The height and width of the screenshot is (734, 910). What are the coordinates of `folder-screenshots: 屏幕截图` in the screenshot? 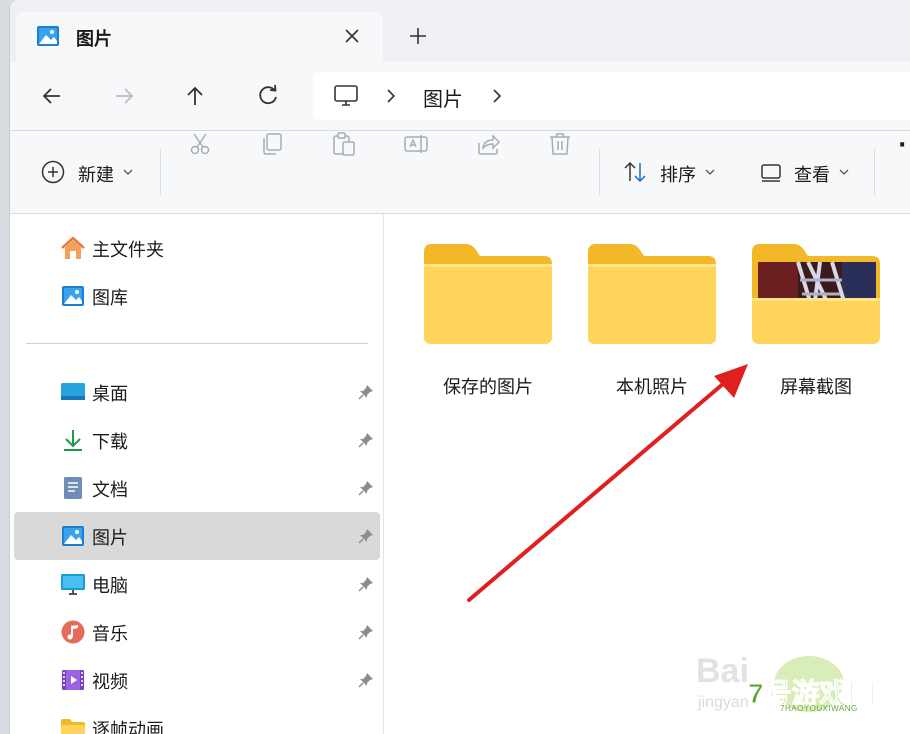 It's located at (816, 320).